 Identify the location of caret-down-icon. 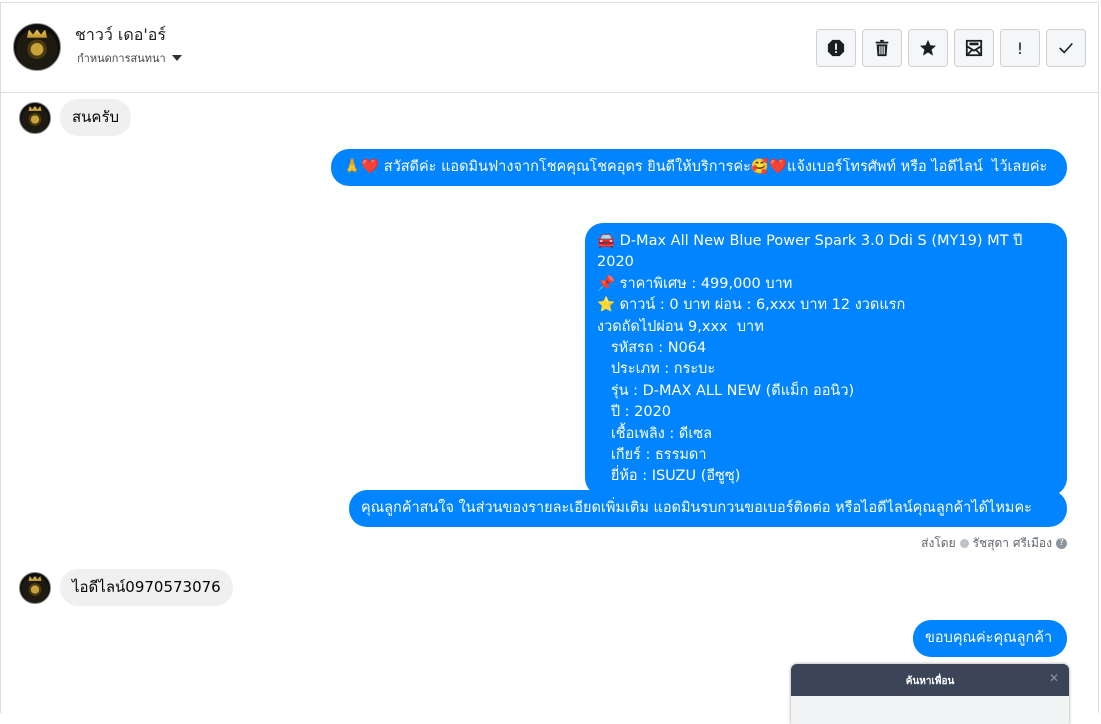
(176, 58).